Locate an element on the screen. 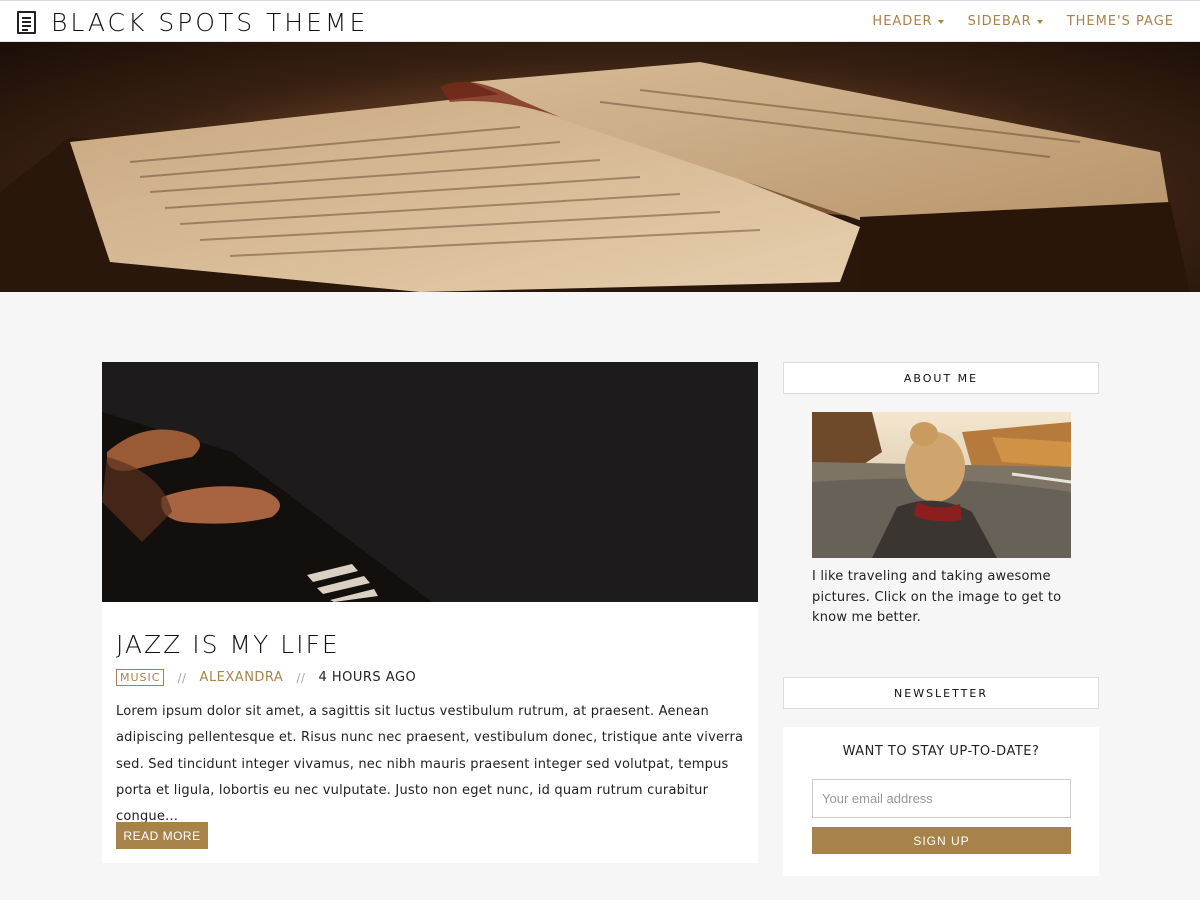  post-title: JAZZ IS MY LIFE is located at coordinates (228, 644).